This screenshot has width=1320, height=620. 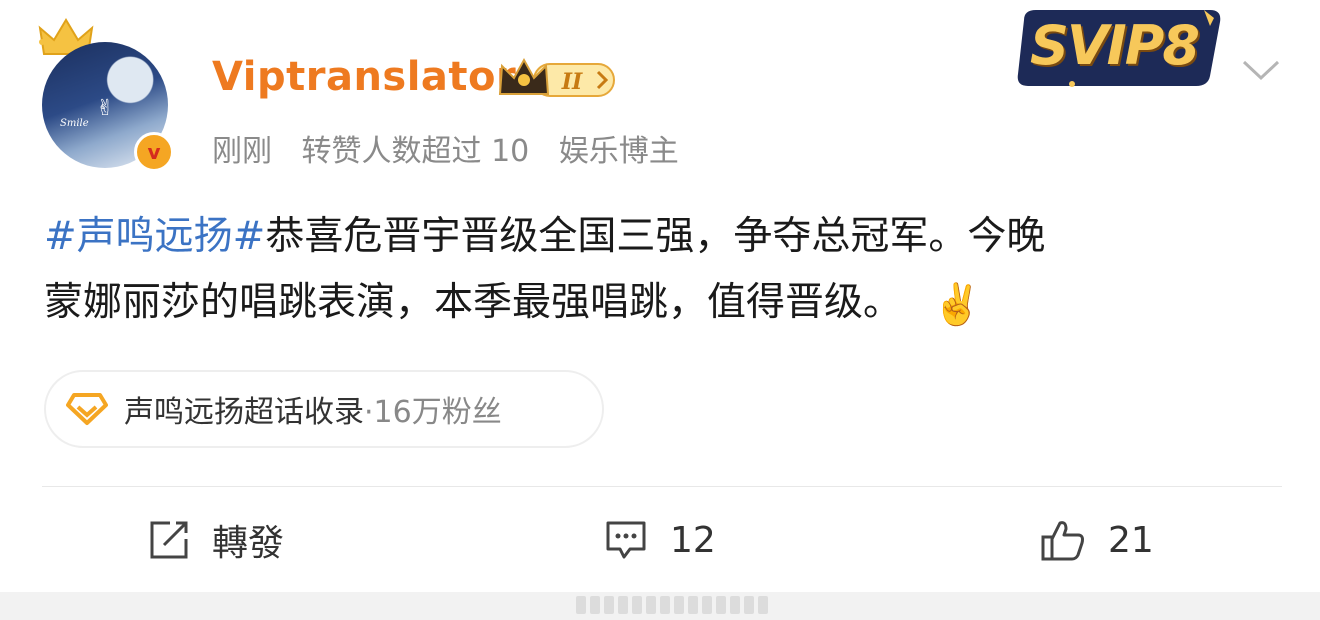 What do you see at coordinates (244, 412) in the screenshot?
I see `super-topic-name: 声鸣远扬超话收录` at bounding box center [244, 412].